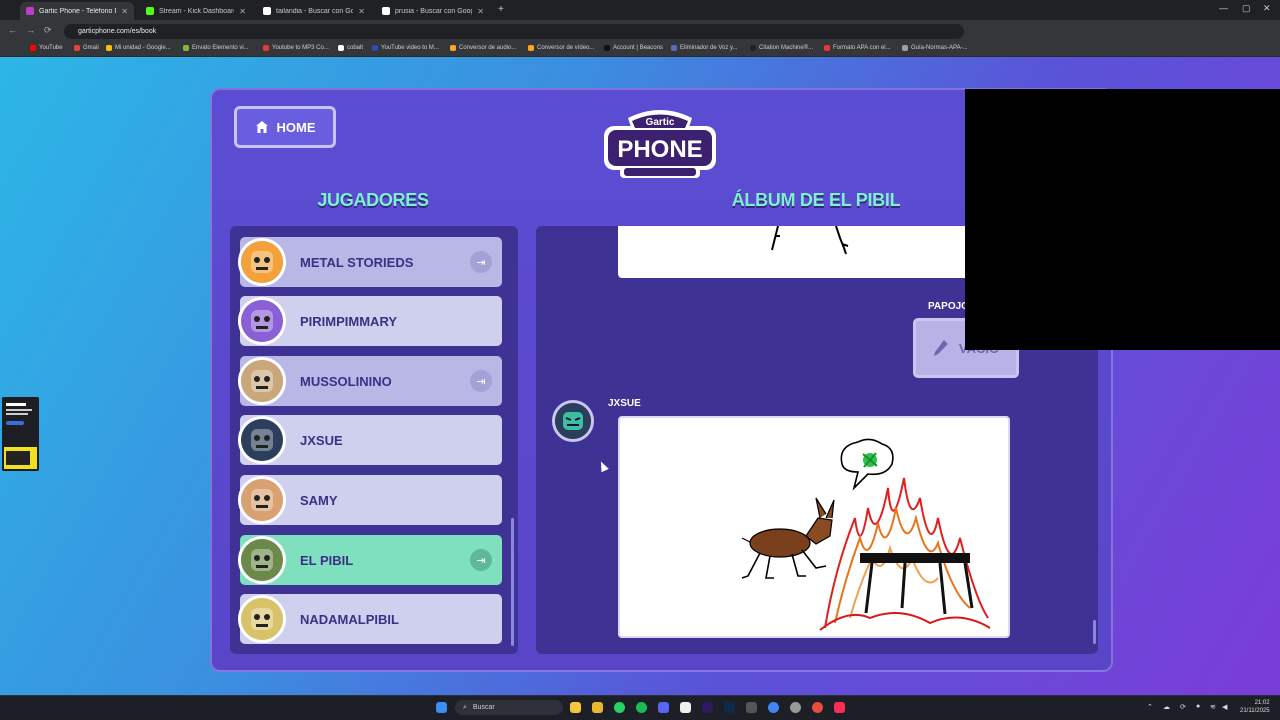 Image resolution: width=1280 pixels, height=720 pixels. What do you see at coordinates (839, 707) in the screenshot?
I see `tiktok-icon` at bounding box center [839, 707].